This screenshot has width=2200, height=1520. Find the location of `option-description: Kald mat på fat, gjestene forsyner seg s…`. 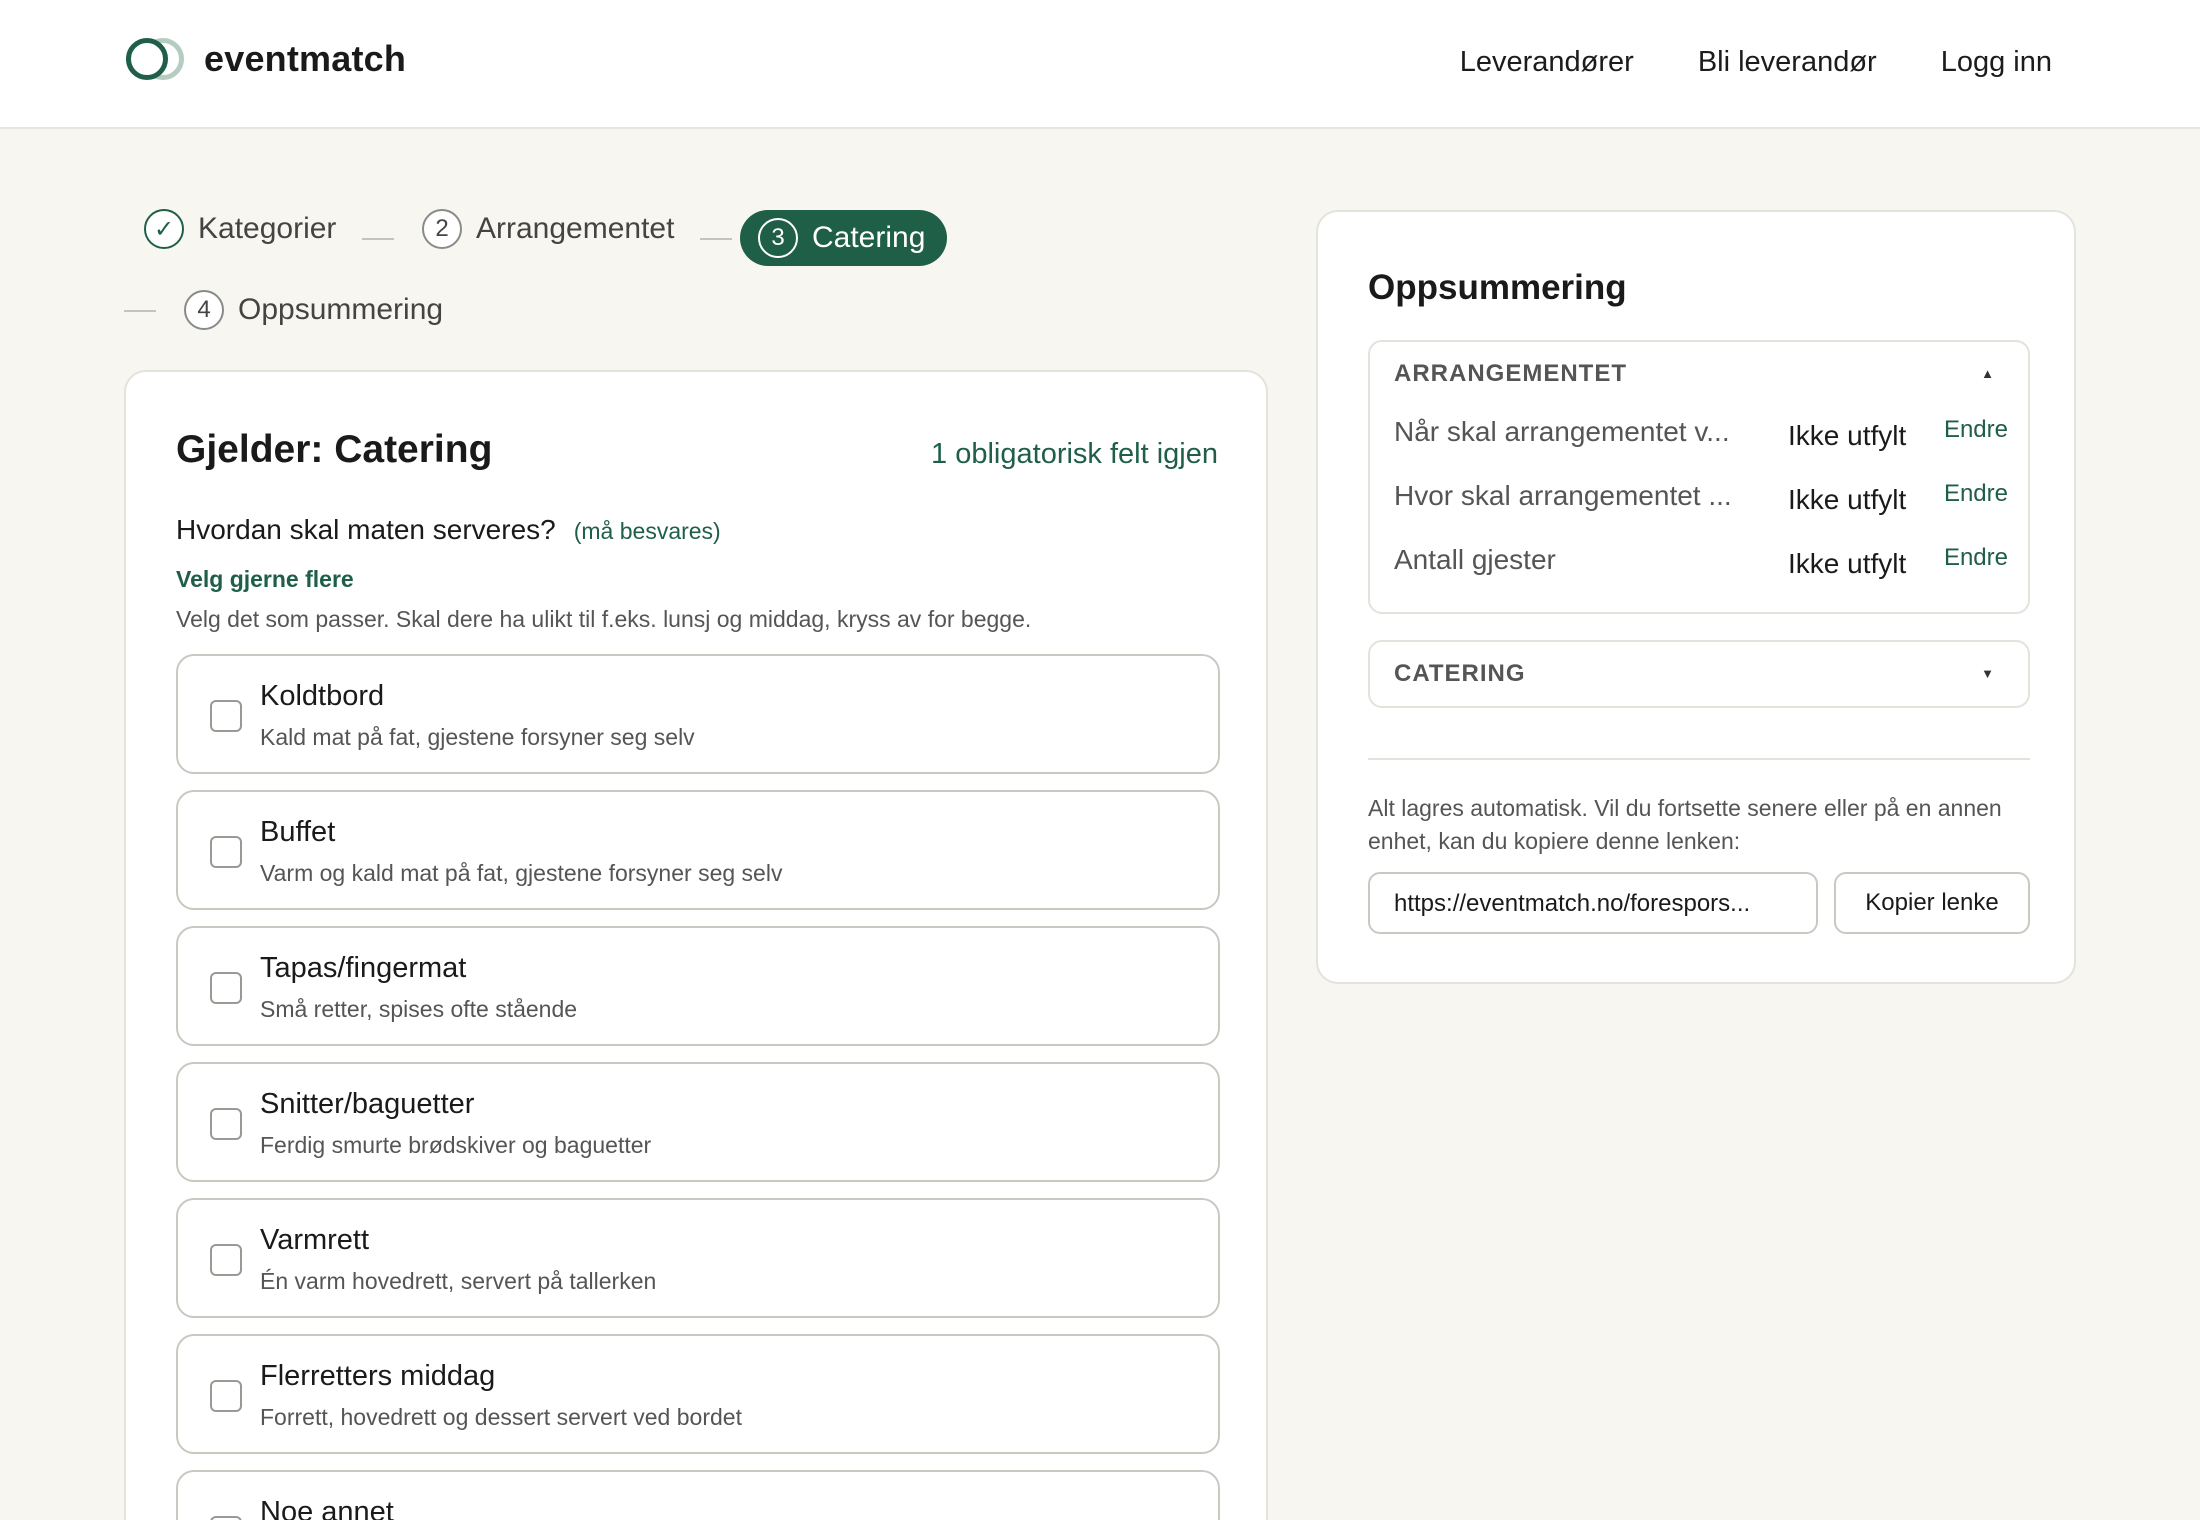

option-description: Kald mat på fat, gjestene forsyner seg s… is located at coordinates (477, 737).